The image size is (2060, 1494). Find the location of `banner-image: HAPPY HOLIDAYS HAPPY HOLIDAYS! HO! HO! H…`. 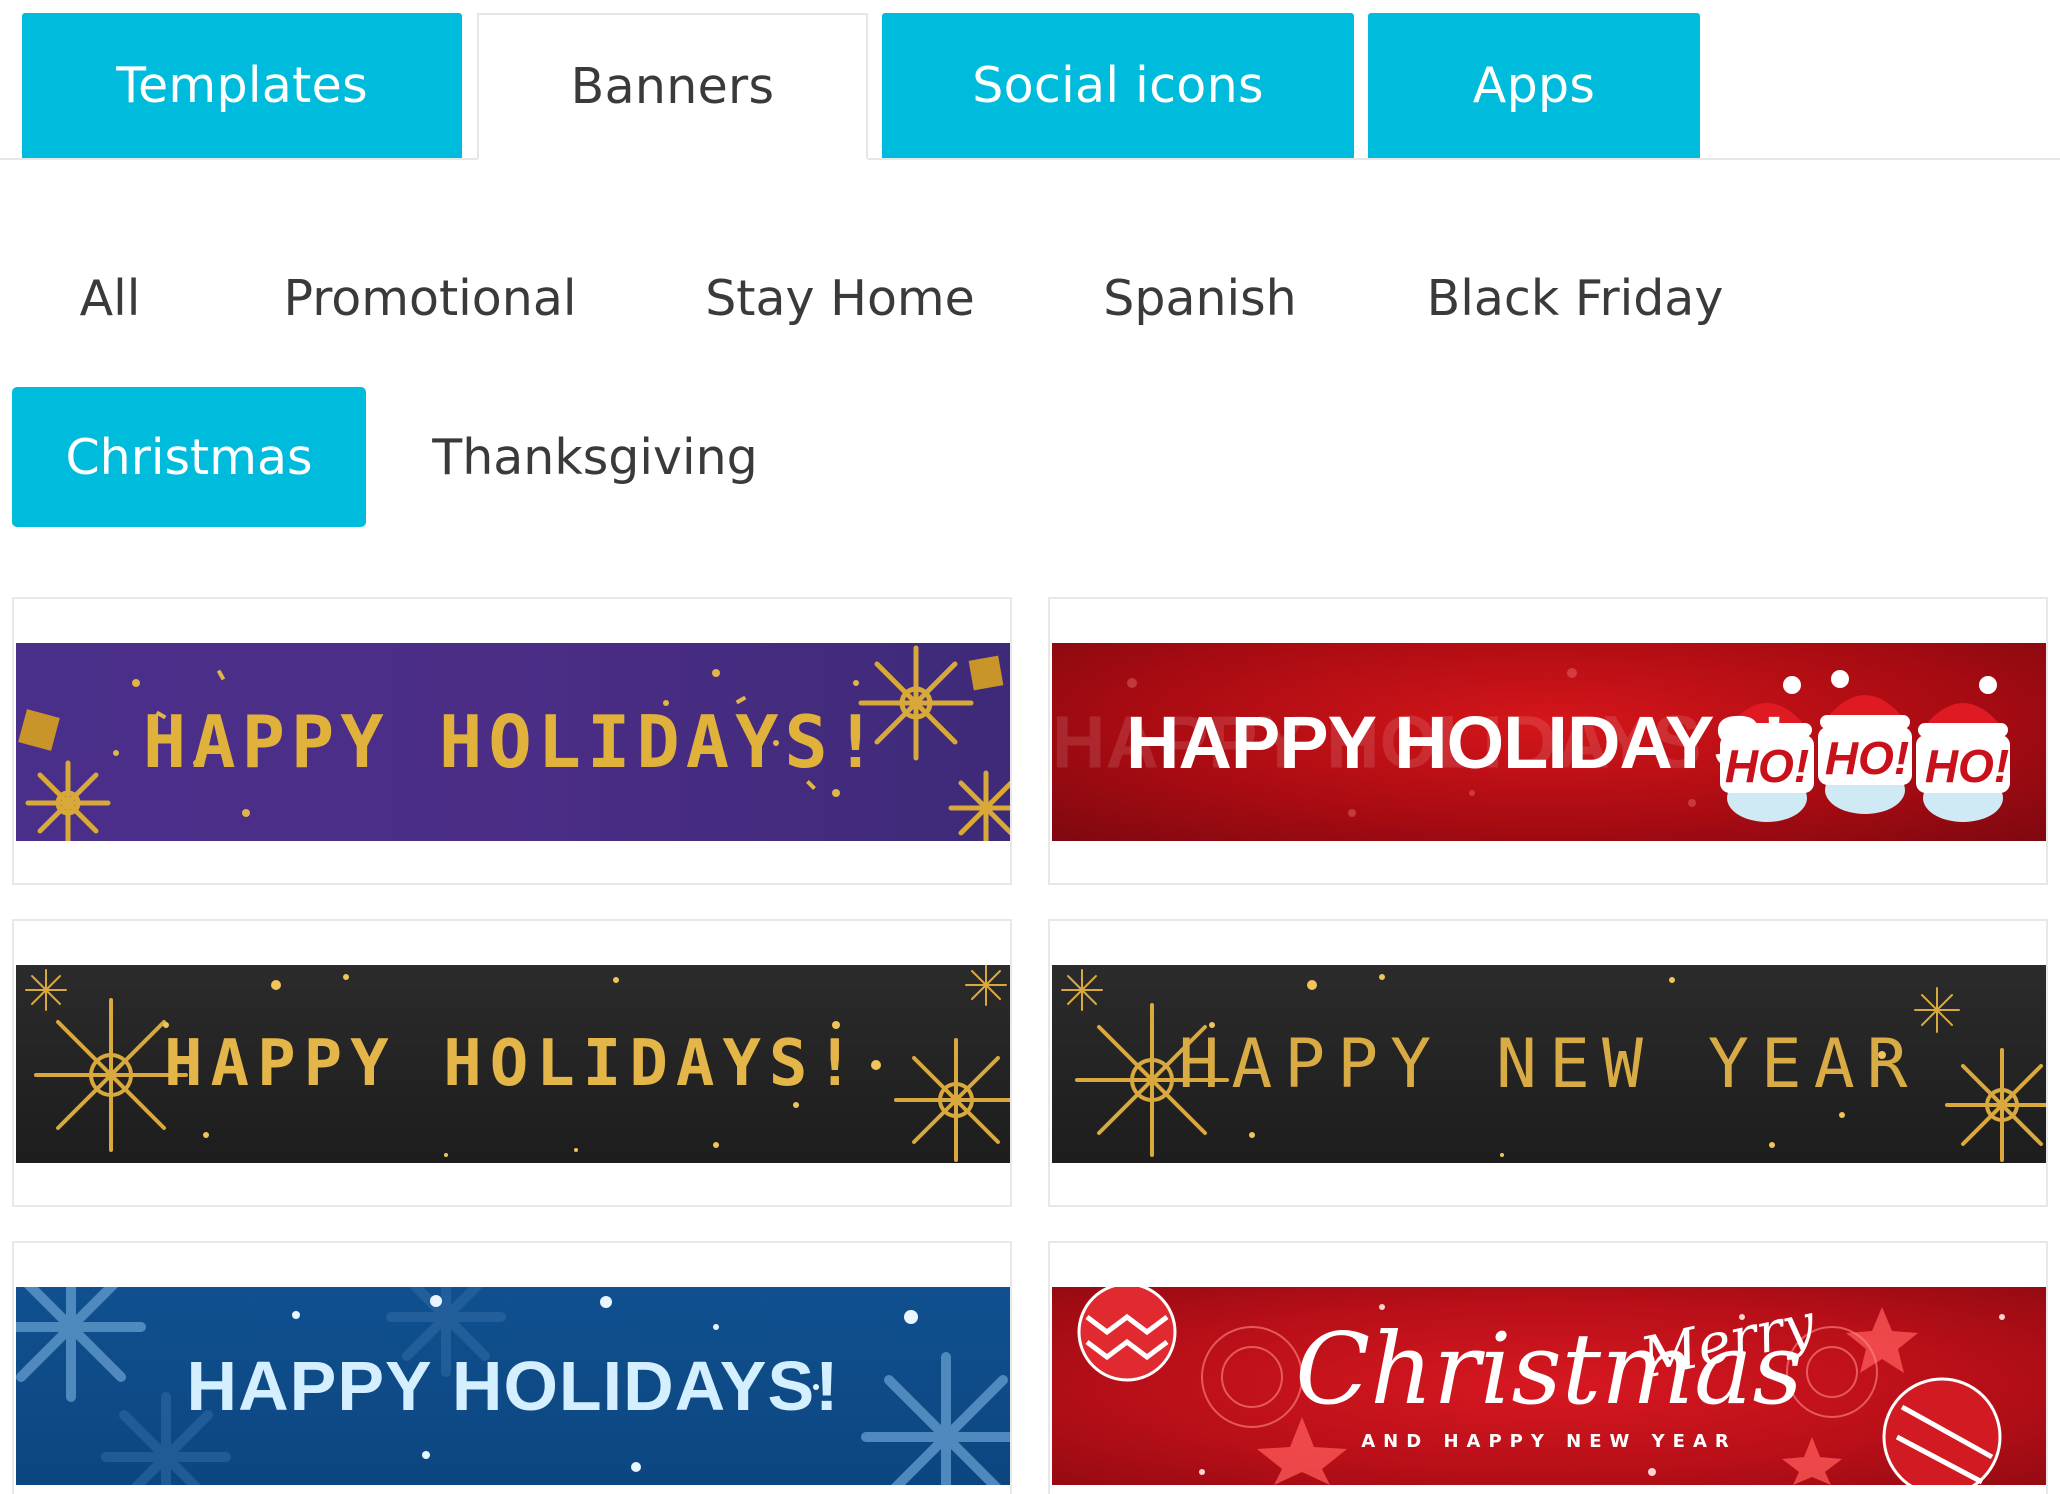

banner-image: HAPPY HOLIDAYS HAPPY HOLIDAYS! HO! HO! H… is located at coordinates (1549, 742).